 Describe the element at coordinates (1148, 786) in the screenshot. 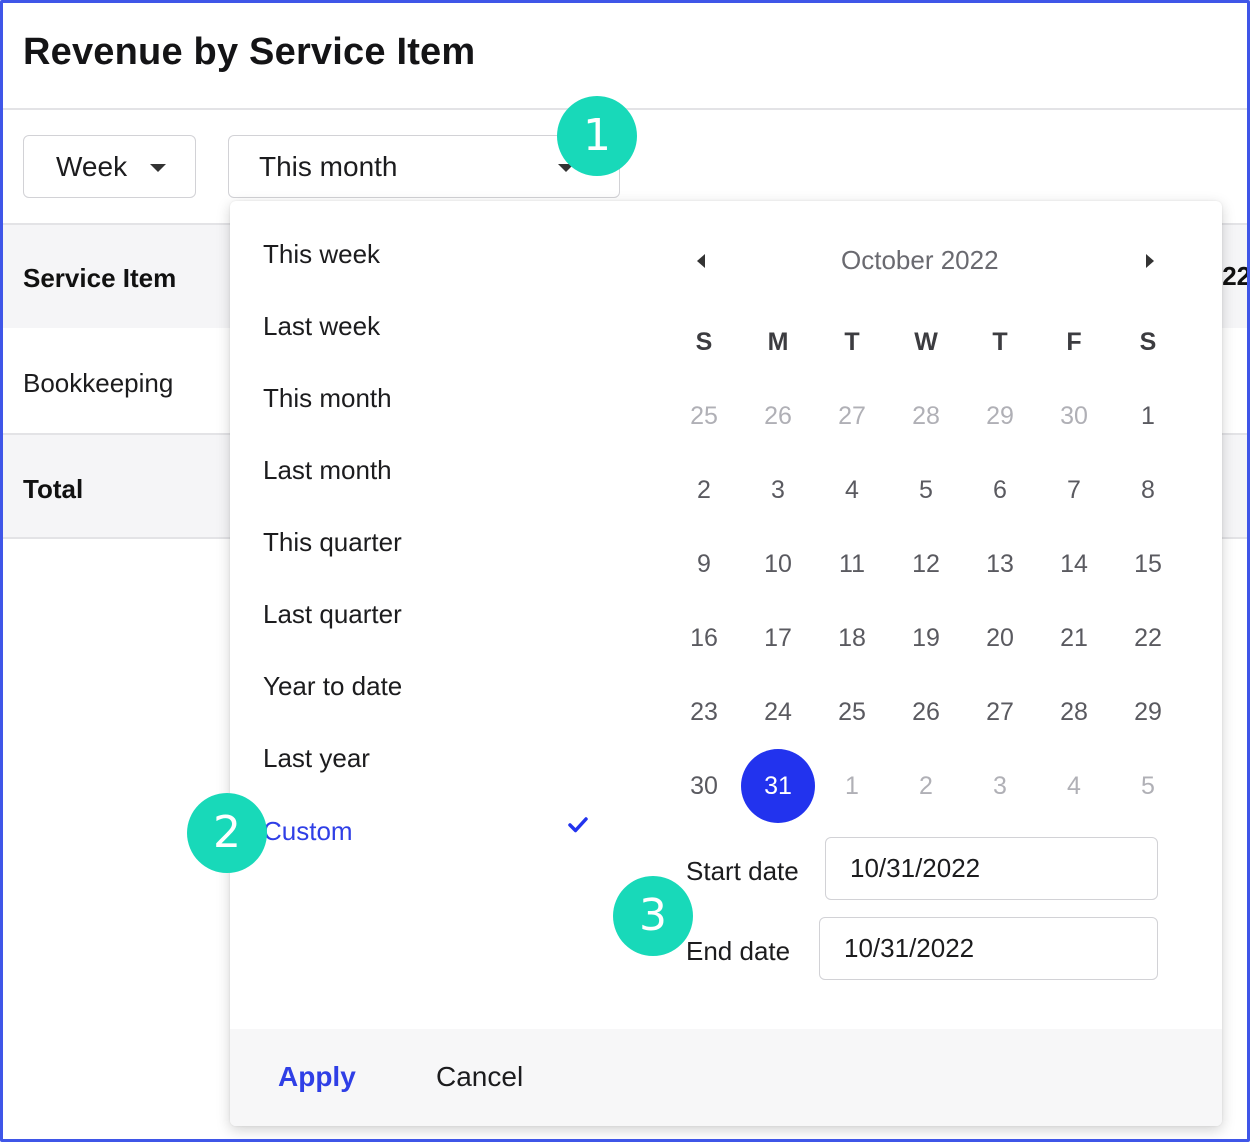

I see `calendar-day-outside-month: 5` at that location.